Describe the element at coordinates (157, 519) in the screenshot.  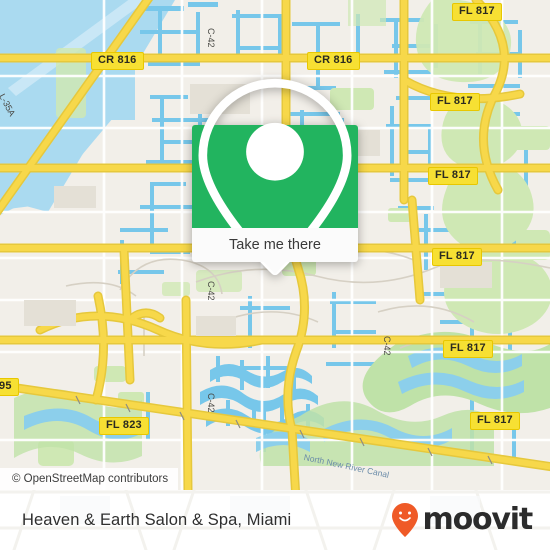
I see `place-title: Heaven & Earth Salon & Spa, Miami` at that location.